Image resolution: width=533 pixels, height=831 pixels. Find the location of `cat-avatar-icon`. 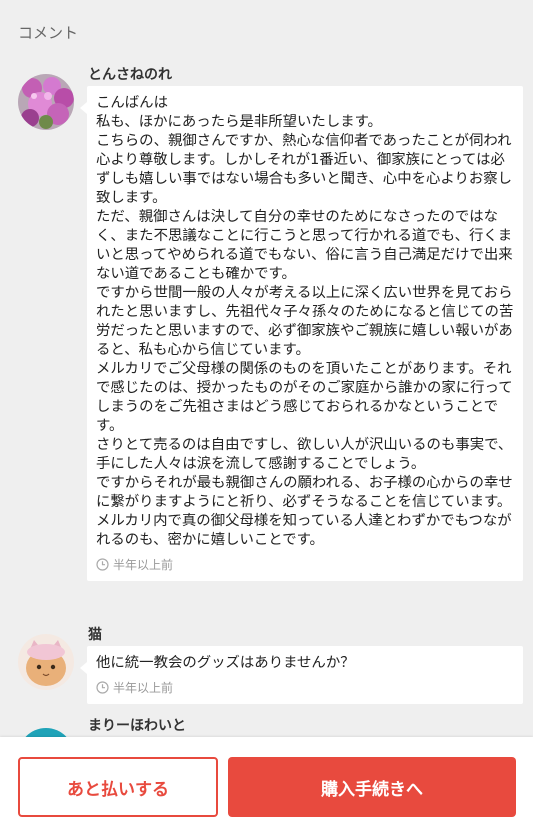

cat-avatar-icon is located at coordinates (46, 662).